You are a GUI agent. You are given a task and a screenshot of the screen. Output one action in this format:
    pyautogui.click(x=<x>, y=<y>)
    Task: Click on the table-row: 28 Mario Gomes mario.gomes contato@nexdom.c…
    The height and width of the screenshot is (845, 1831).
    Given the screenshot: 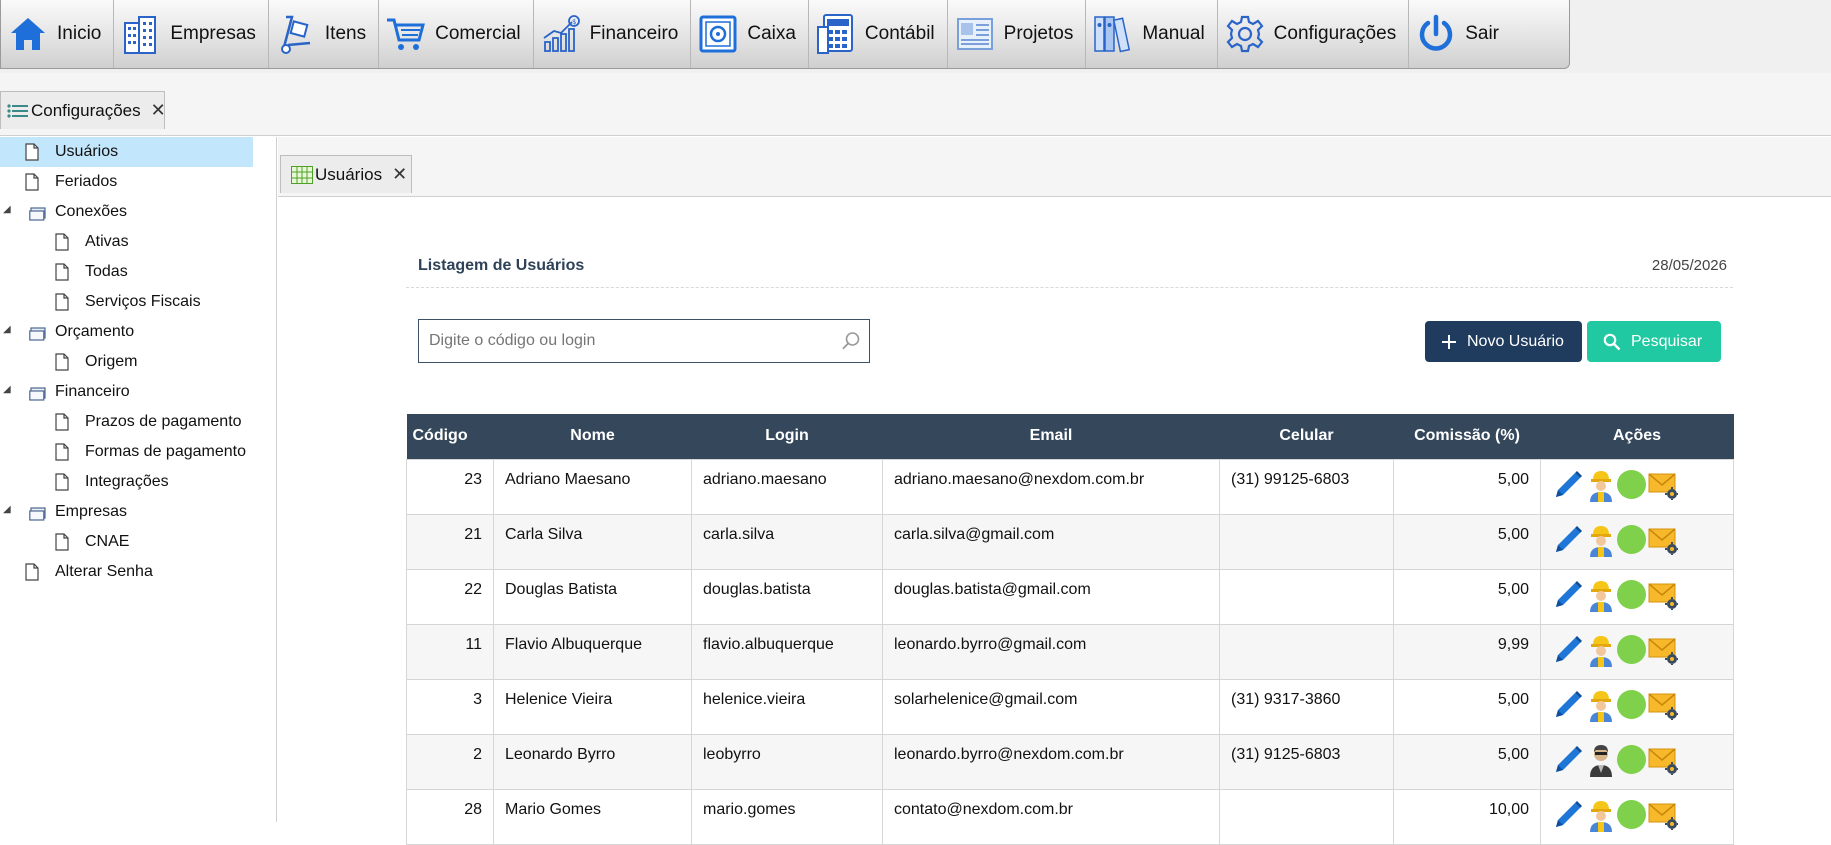 What is the action you would take?
    pyautogui.click(x=1070, y=816)
    